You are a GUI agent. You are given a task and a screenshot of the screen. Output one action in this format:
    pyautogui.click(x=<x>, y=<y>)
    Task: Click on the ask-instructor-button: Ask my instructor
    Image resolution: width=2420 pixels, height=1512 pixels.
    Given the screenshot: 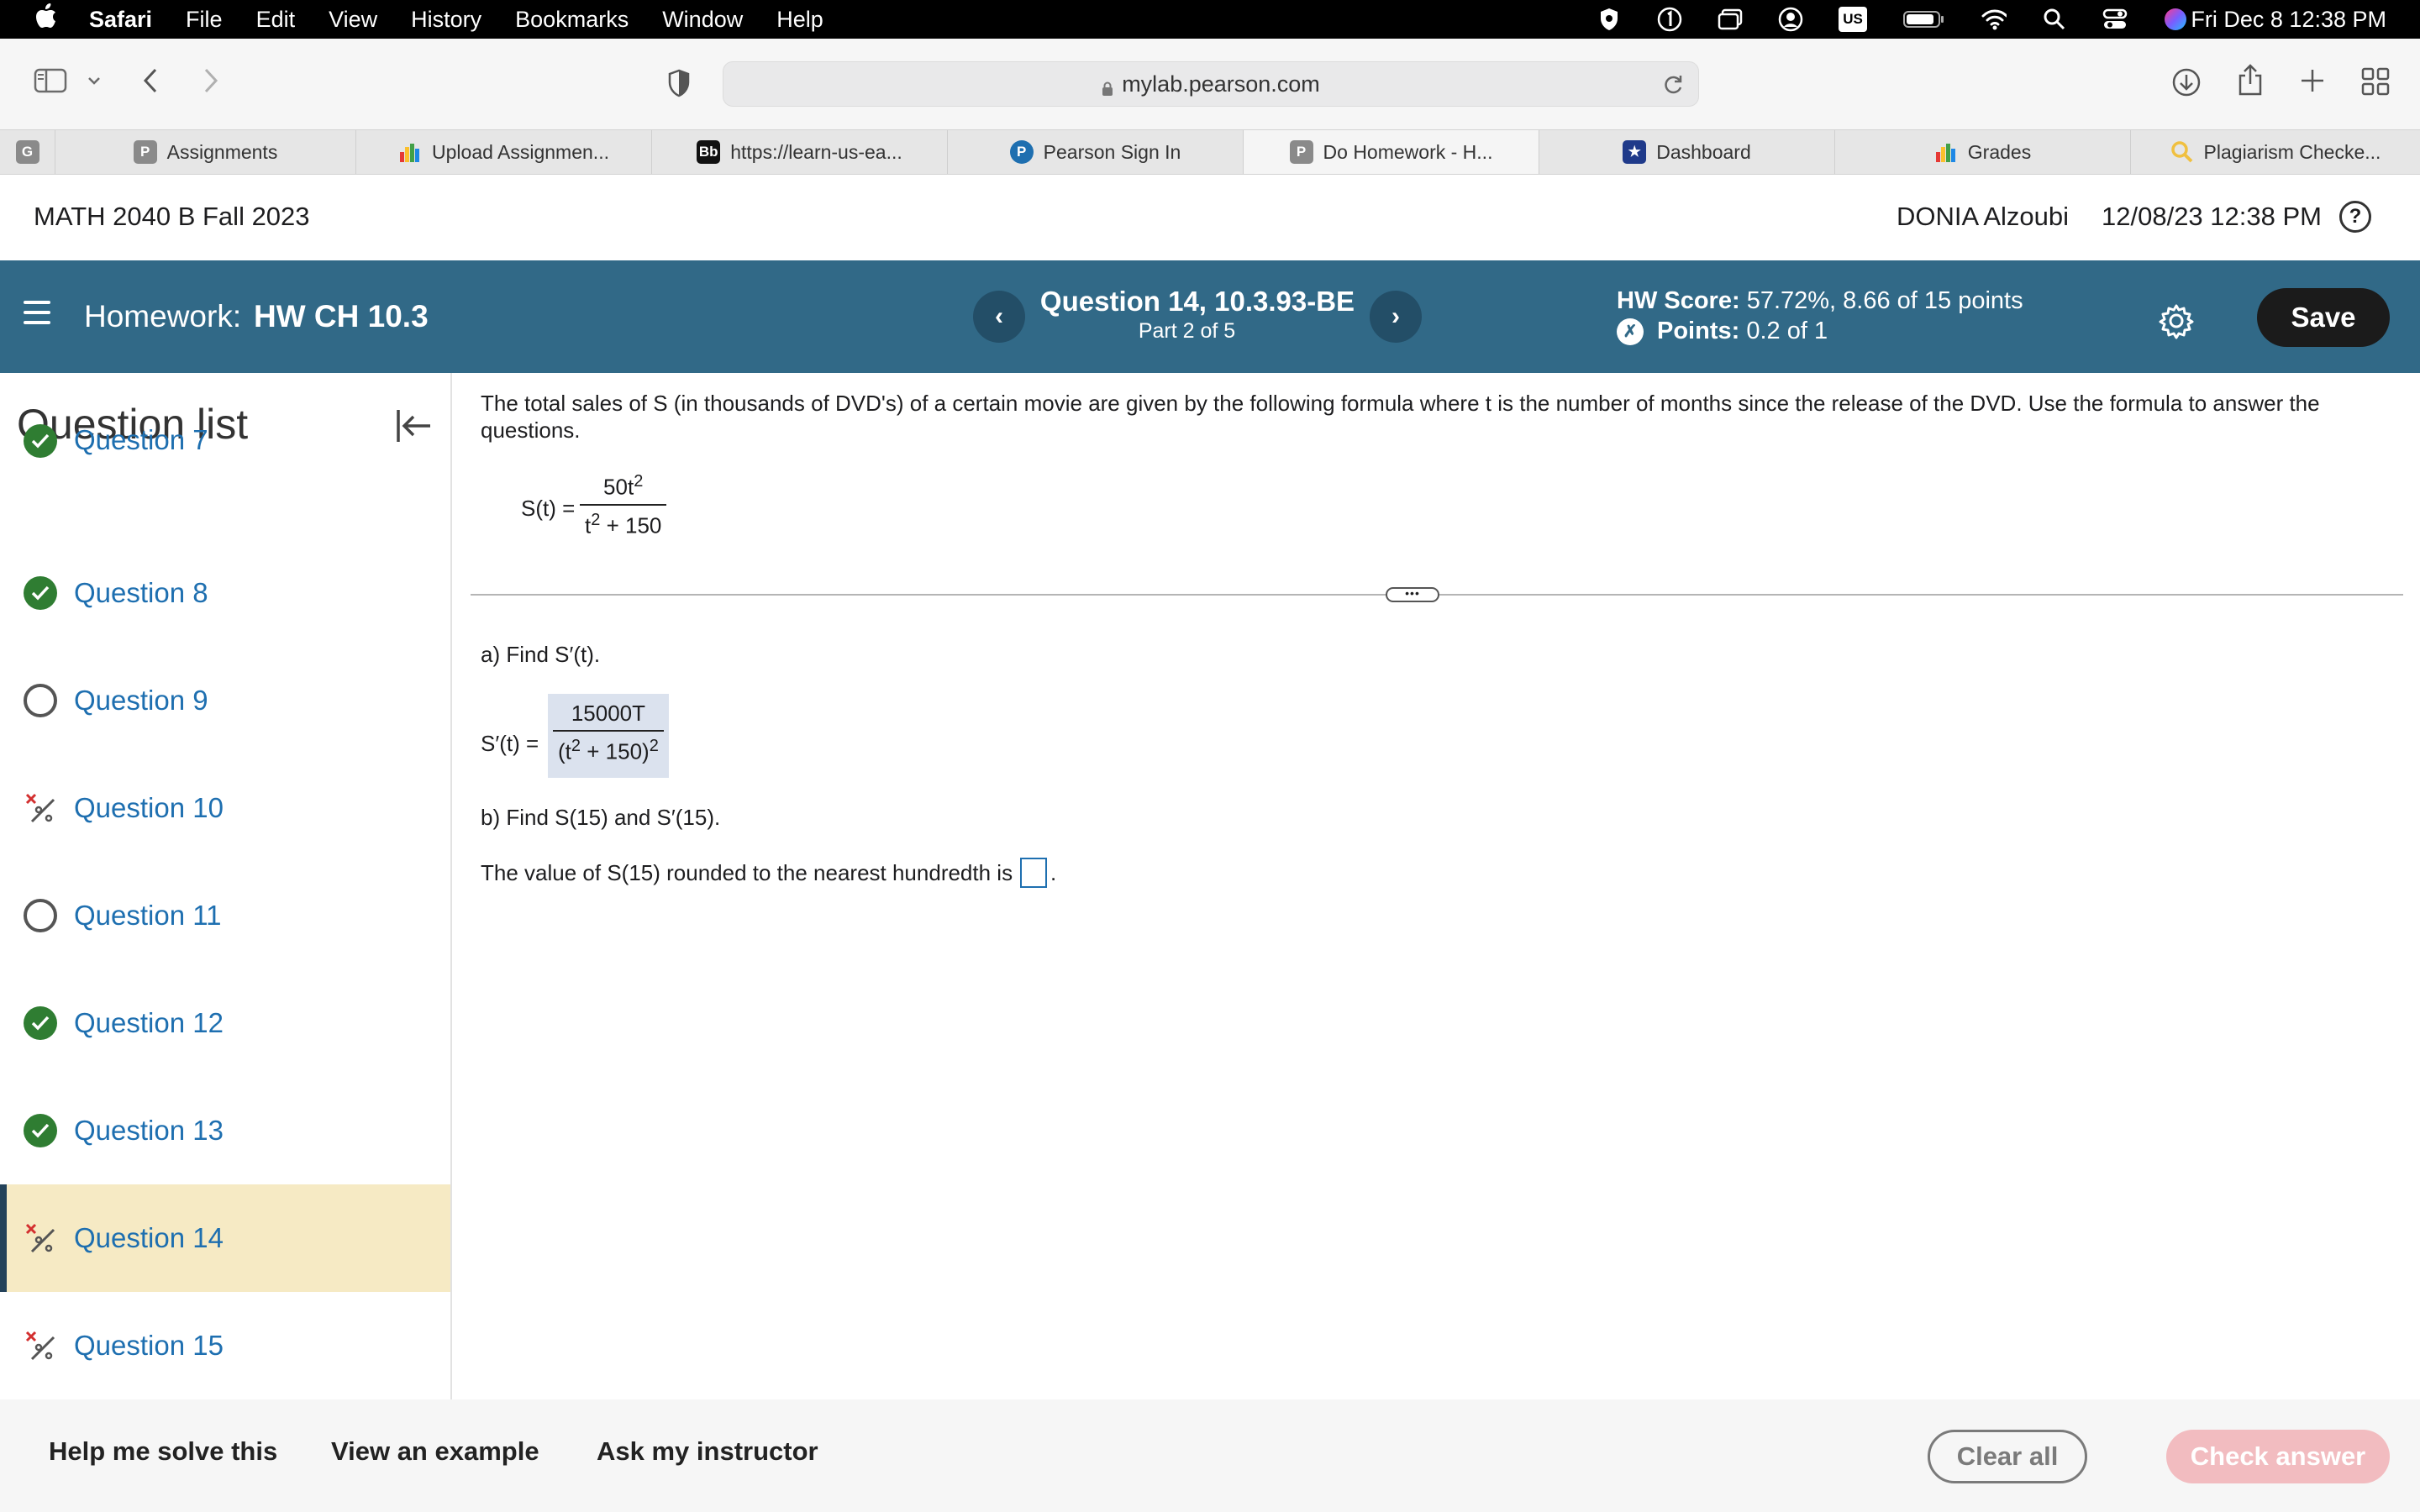 What is the action you would take?
    pyautogui.click(x=707, y=1451)
    